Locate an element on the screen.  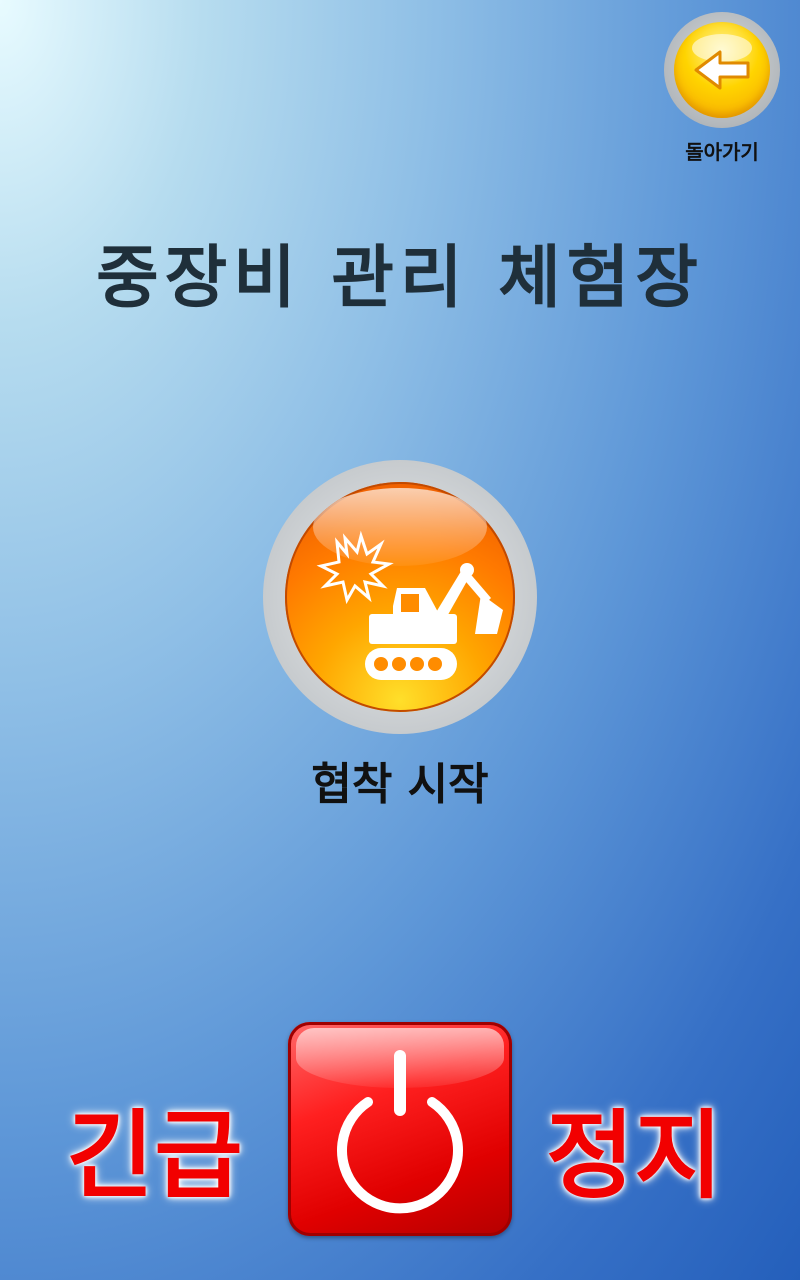
start-button-label: 협착 시작 is located at coordinates (400, 784).